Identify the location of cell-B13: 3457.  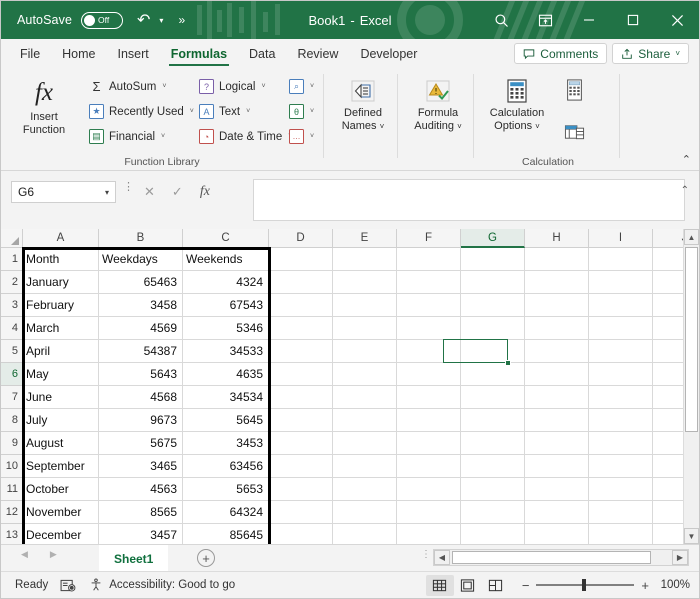
(141, 534).